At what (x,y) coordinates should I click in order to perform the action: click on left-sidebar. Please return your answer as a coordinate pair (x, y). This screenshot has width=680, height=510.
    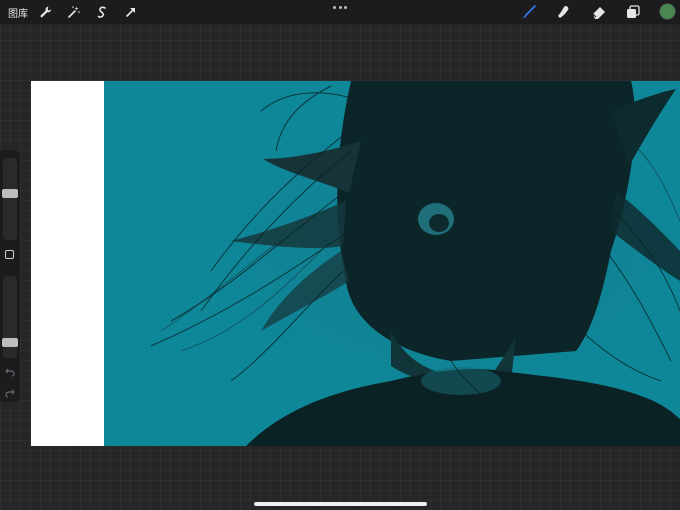
    Looking at the image, I should click on (10, 276).